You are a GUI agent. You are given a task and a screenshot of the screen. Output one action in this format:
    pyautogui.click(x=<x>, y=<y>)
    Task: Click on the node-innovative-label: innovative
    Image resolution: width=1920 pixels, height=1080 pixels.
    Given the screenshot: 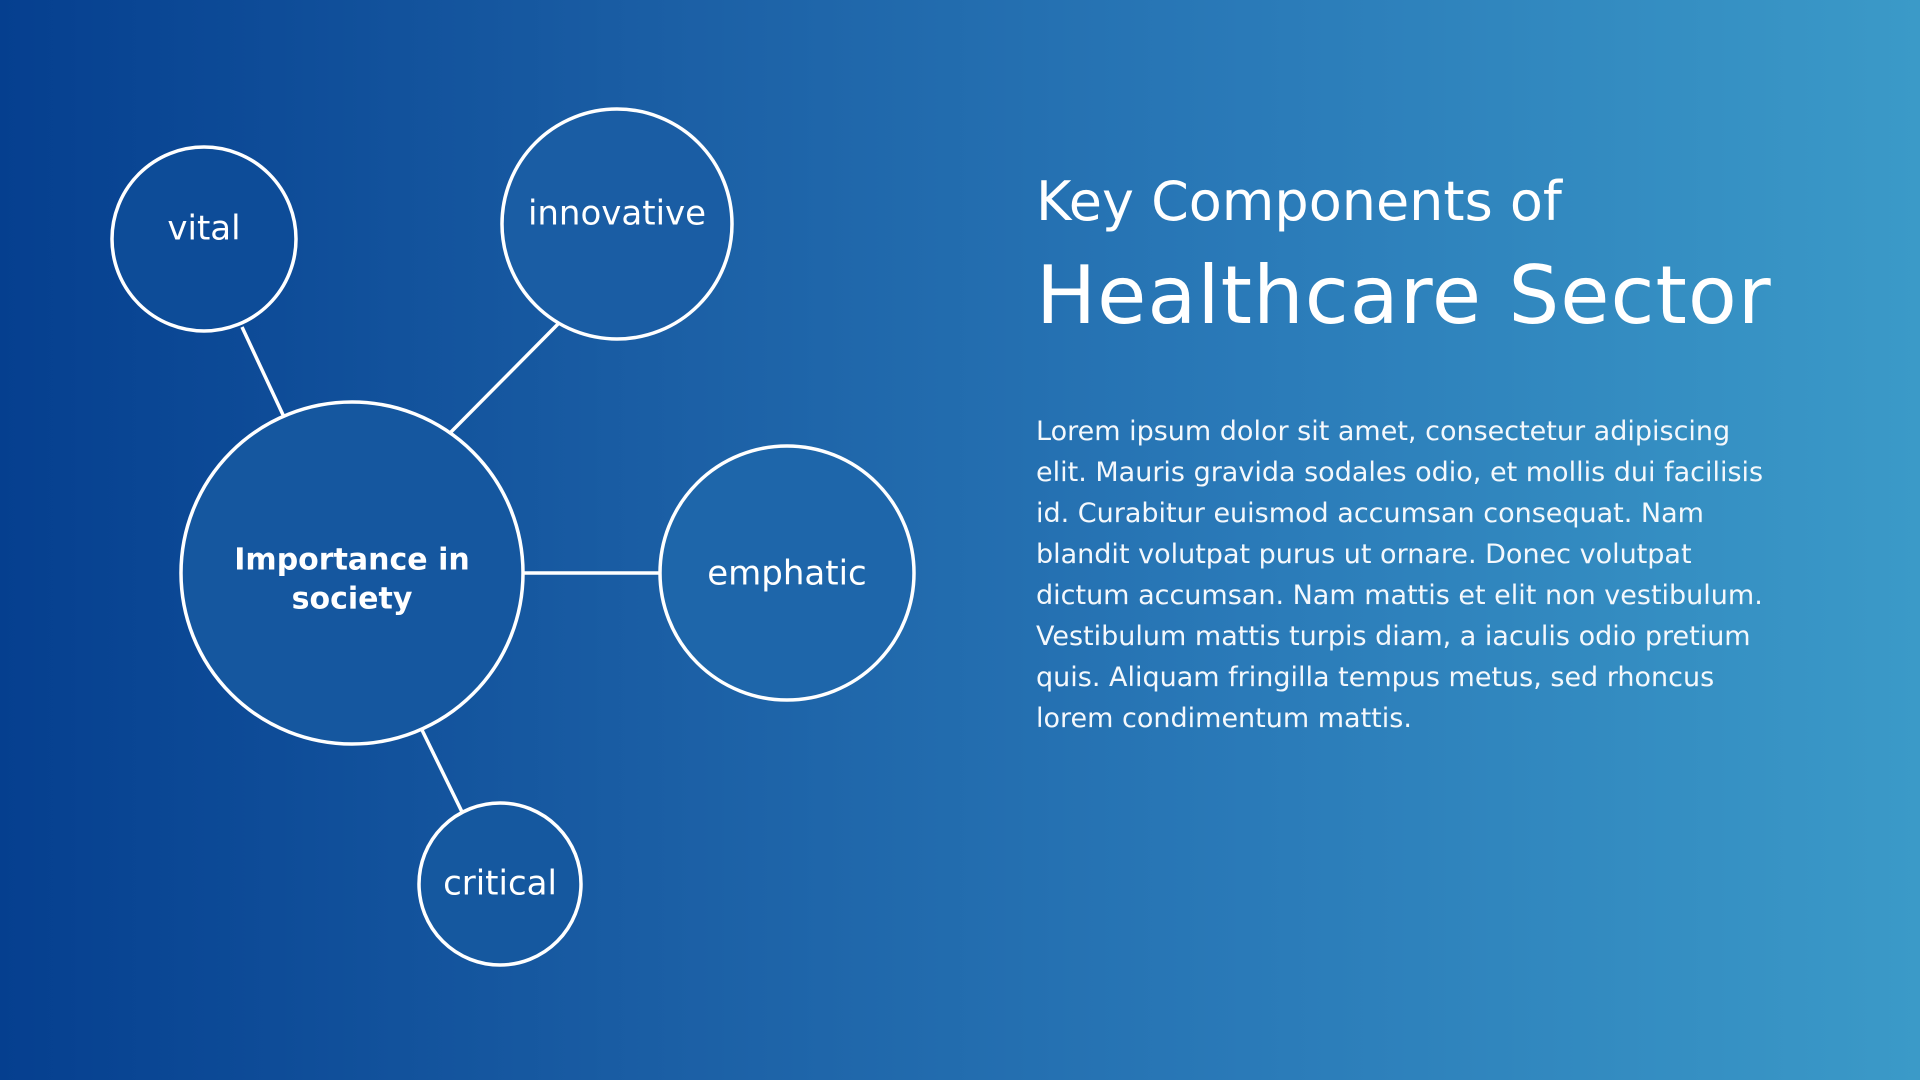 What is the action you would take?
    pyautogui.click(x=617, y=214)
    